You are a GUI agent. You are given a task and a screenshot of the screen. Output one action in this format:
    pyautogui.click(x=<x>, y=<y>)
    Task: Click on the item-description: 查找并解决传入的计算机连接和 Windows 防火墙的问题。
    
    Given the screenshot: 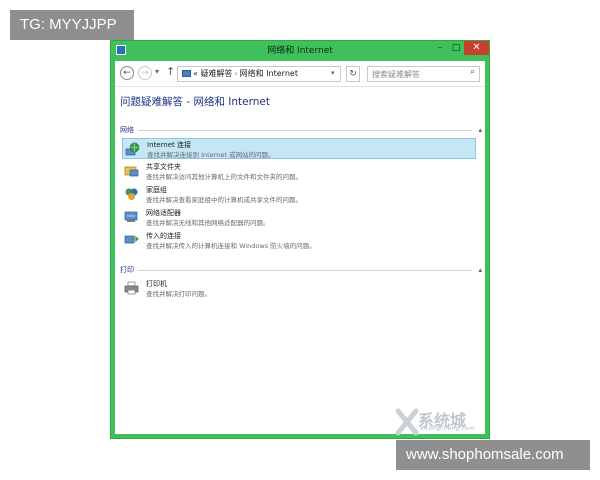 What is the action you would take?
    pyautogui.click(x=231, y=246)
    